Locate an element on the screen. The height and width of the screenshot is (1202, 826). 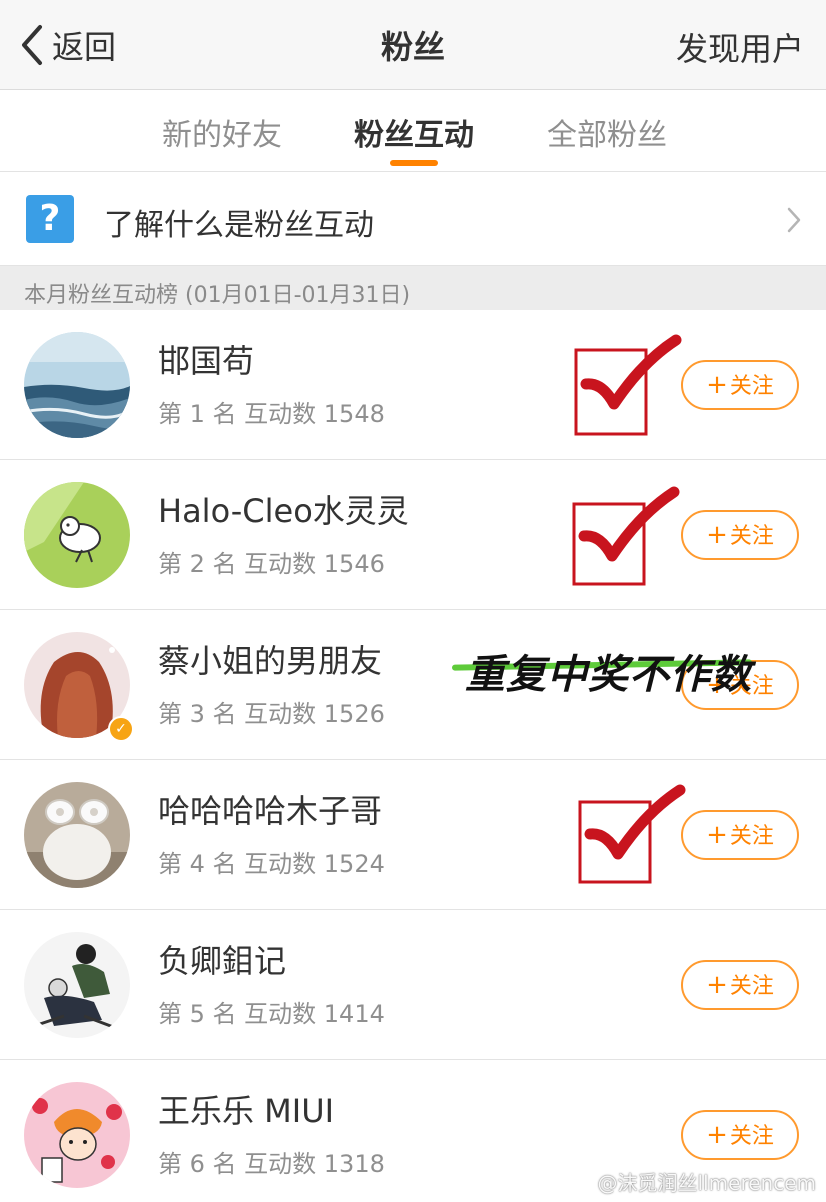
page-title: 粉丝 is located at coordinates (412, 47).